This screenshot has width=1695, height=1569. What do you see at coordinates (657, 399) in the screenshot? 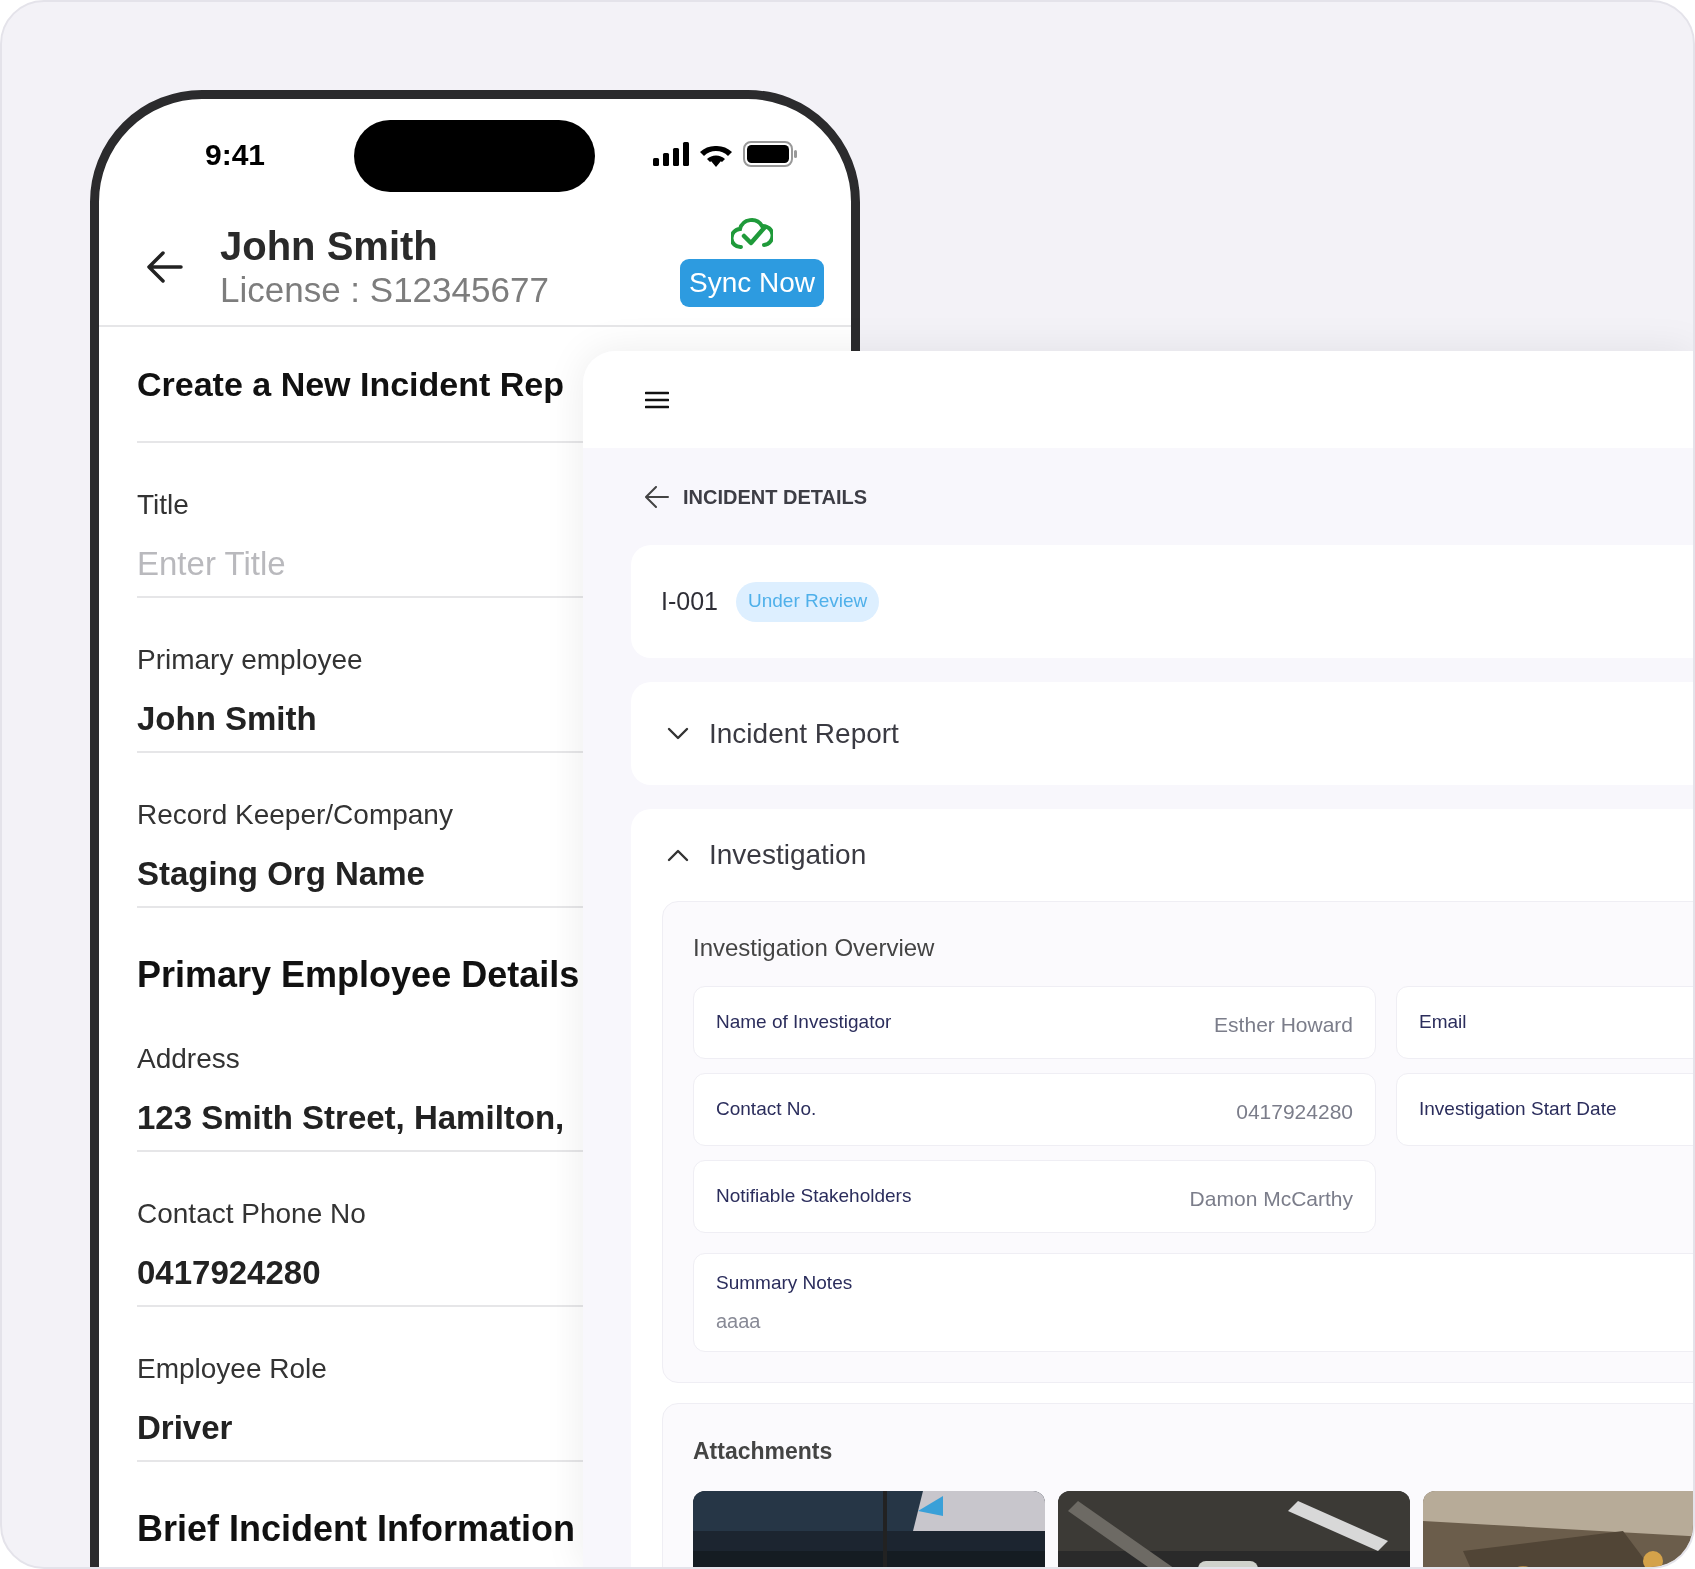
I see `menu-icon` at bounding box center [657, 399].